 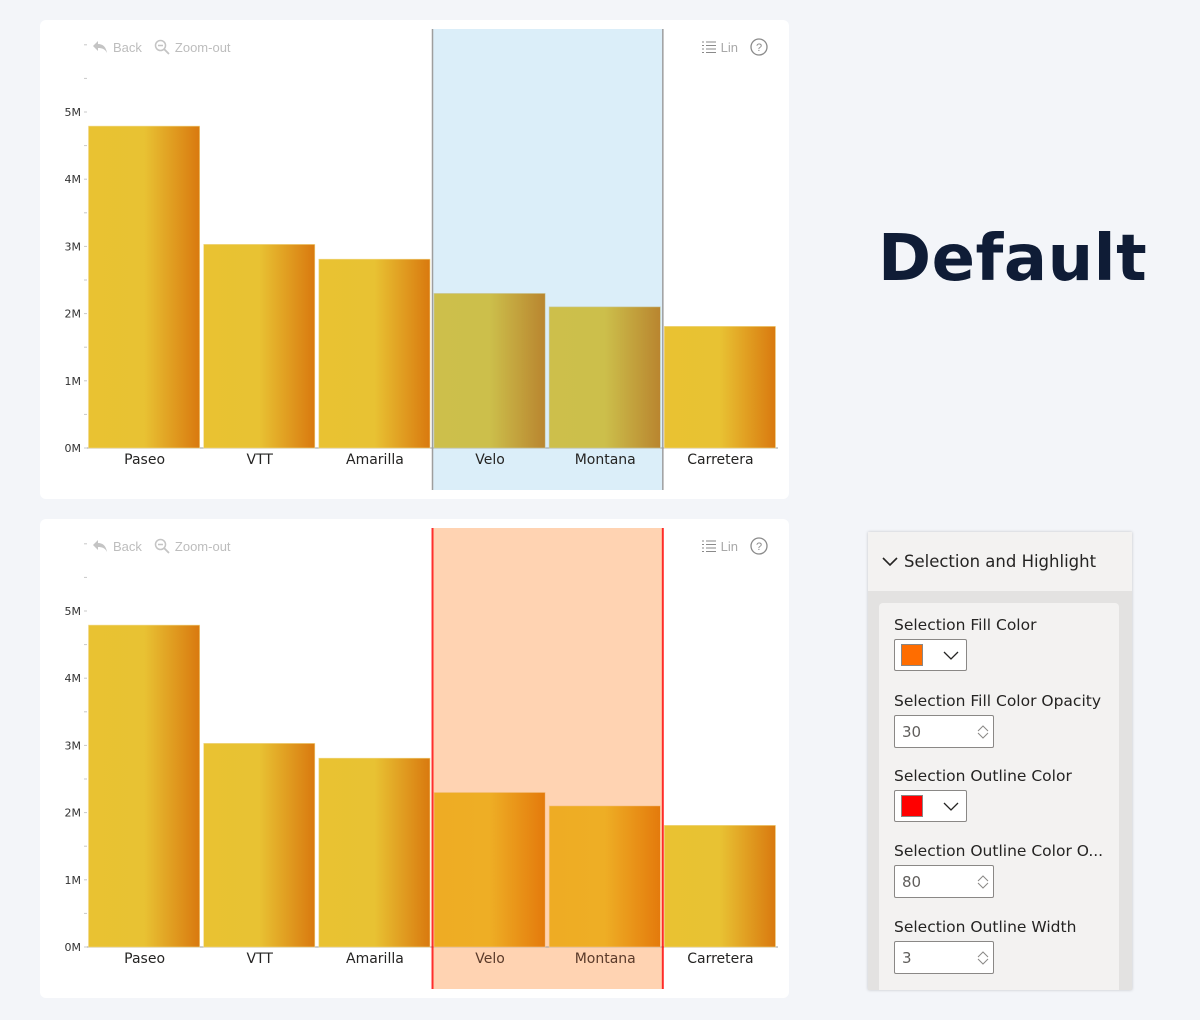 I want to click on field-label: Selection Fill Color, so click(x=965, y=625).